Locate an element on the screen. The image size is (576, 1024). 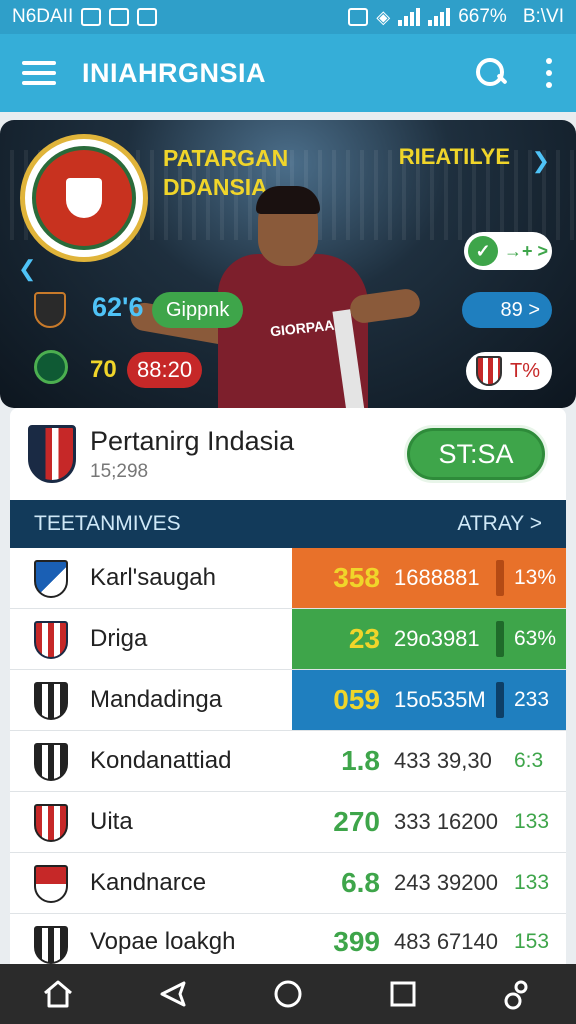
status-bar: N6DAII ◈ 667% B:\VI is located at coordinates (288, 17).